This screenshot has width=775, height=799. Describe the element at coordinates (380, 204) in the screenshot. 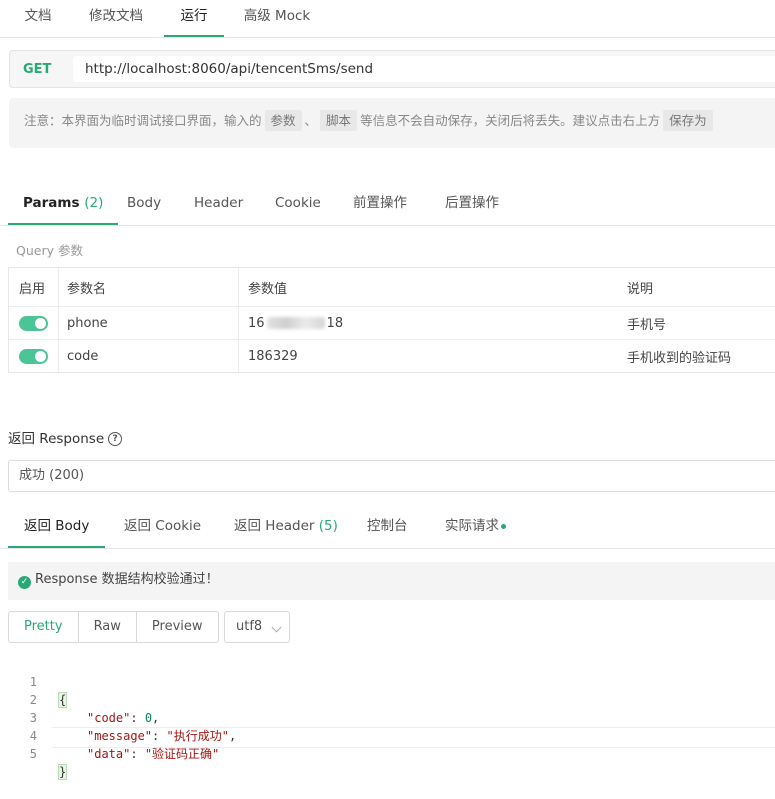

I see `tab-pre-operations: 前置操作` at that location.